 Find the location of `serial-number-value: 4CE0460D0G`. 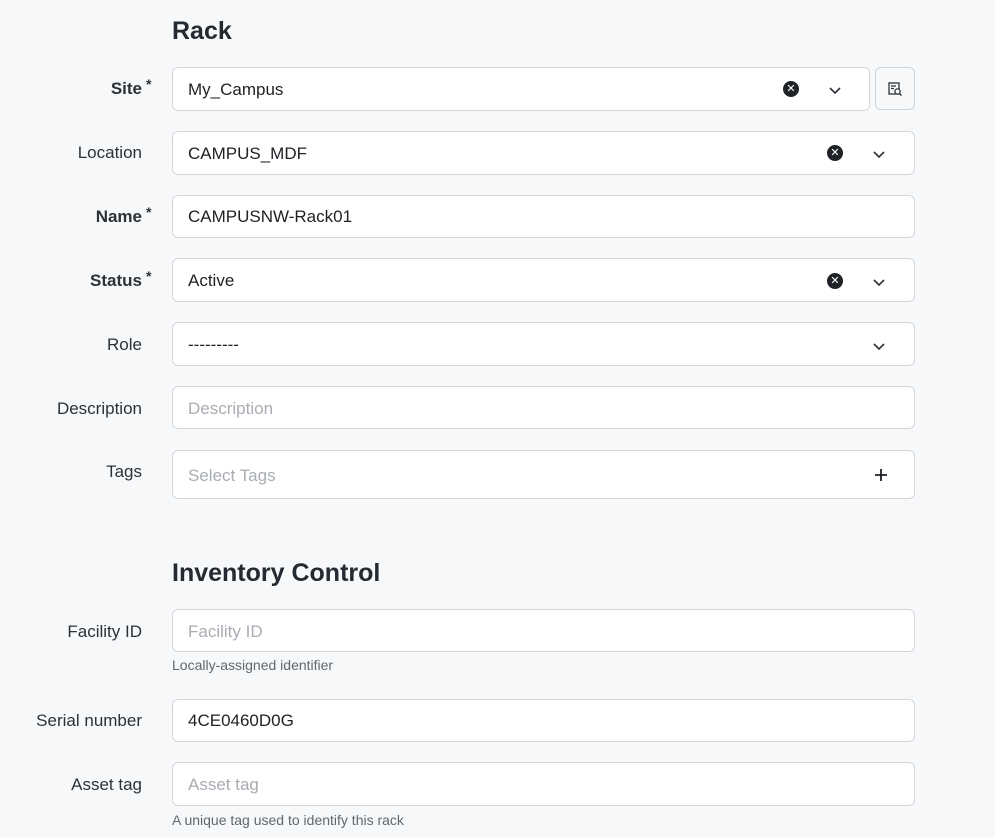

serial-number-value: 4CE0460D0G is located at coordinates (241, 720).